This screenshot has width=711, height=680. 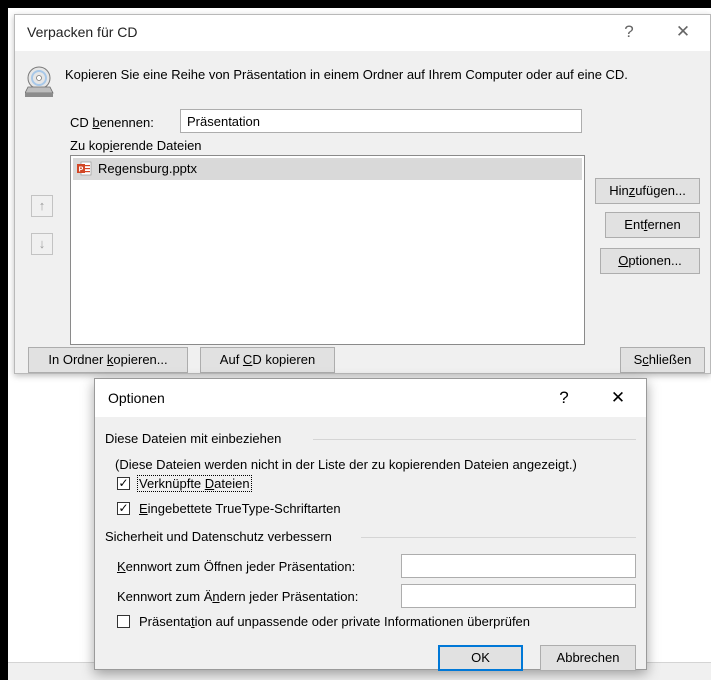 What do you see at coordinates (588, 658) in the screenshot?
I see `cancel-button: Abbrechen` at bounding box center [588, 658].